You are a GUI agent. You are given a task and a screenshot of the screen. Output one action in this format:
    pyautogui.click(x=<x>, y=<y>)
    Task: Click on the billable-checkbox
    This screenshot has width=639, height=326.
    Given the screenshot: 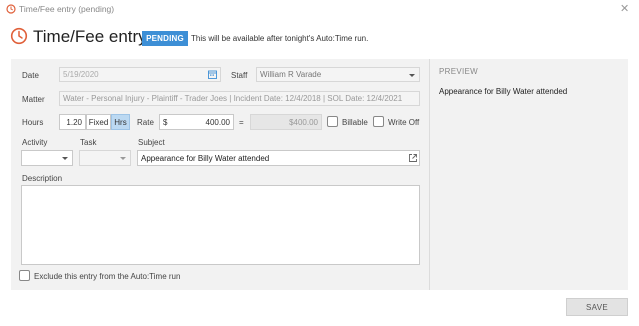 What is the action you would take?
    pyautogui.click(x=332, y=121)
    